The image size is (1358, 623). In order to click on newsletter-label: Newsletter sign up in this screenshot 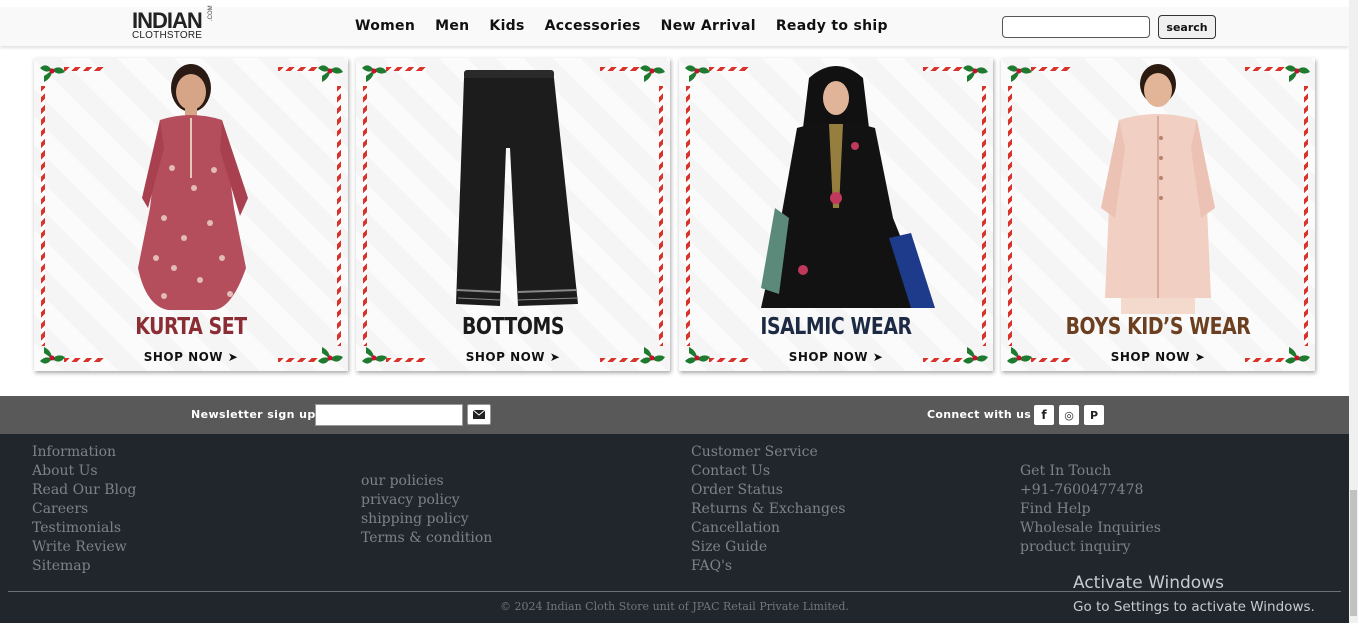, I will do `click(253, 414)`.